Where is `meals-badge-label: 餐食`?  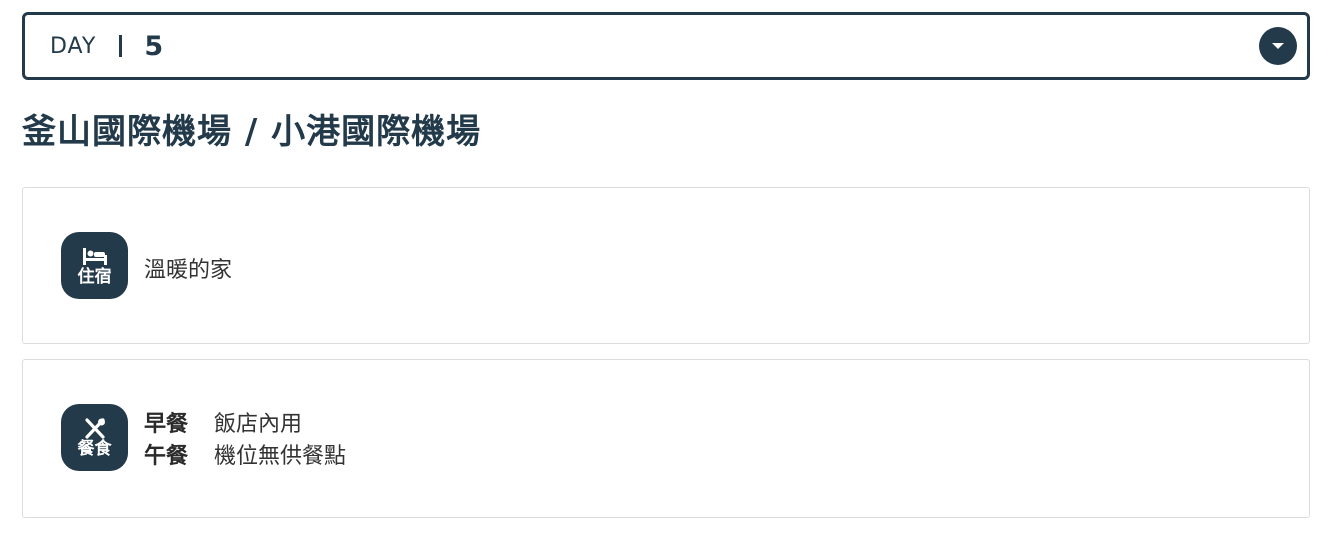 meals-badge-label: 餐食 is located at coordinates (94, 448).